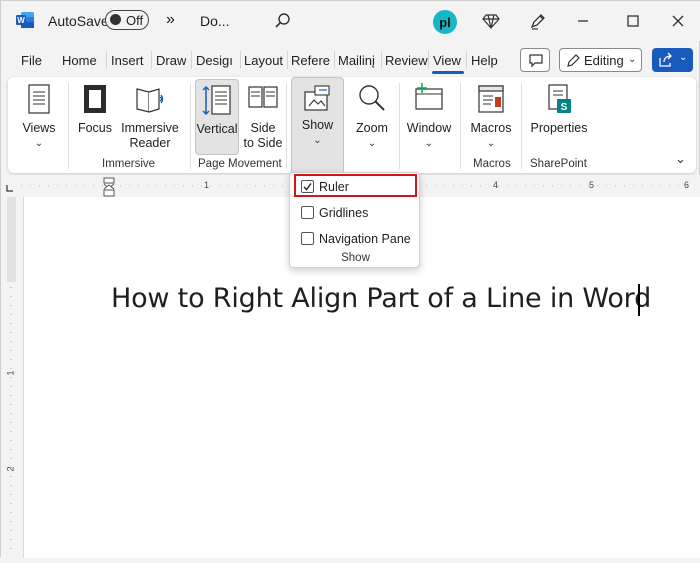 Image resolution: width=700 pixels, height=563 pixels. I want to click on maximize-icon, so click(633, 21).